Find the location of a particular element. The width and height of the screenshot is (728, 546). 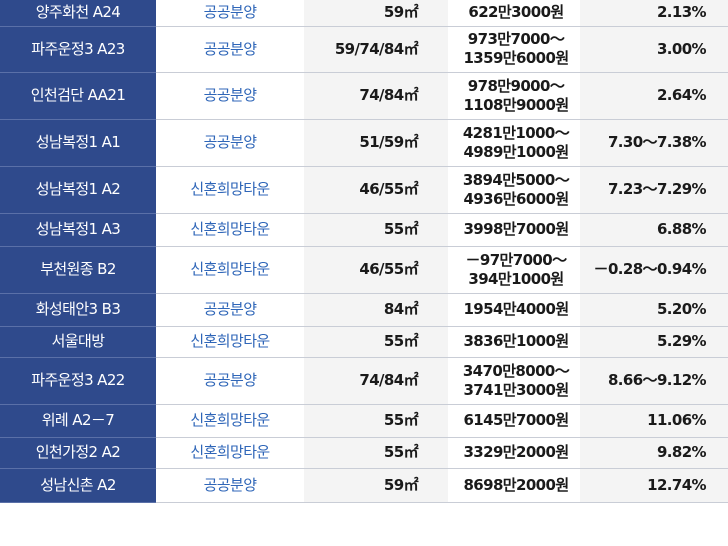

price-cell: 4281만1000～ 4989만1000원 is located at coordinates (514, 143).